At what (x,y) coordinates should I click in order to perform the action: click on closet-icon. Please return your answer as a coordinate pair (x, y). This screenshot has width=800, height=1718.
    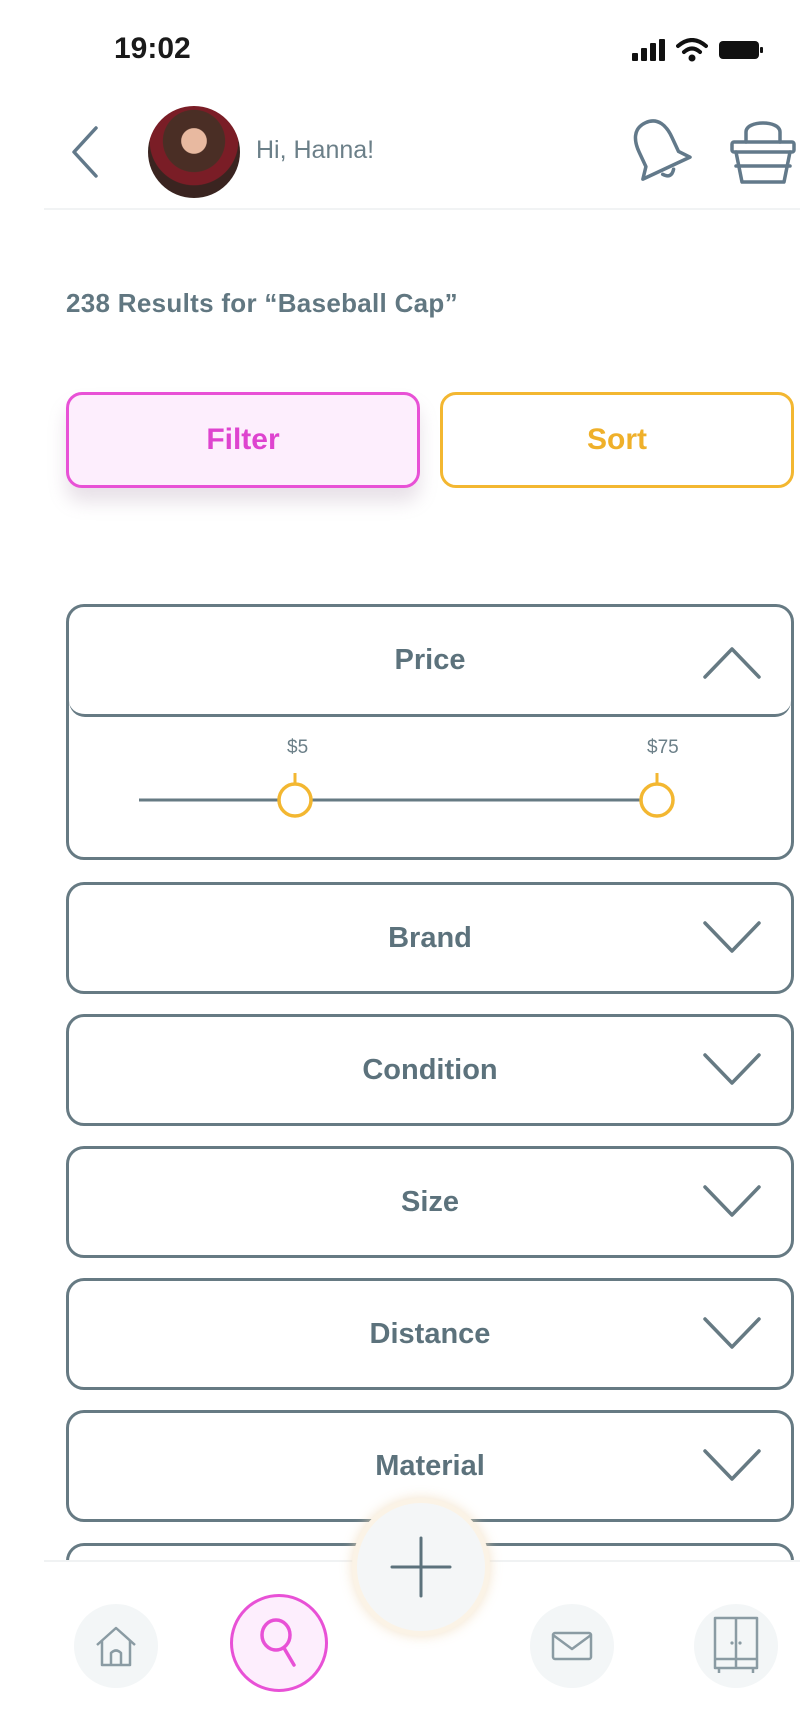
    Looking at the image, I should click on (736, 1644).